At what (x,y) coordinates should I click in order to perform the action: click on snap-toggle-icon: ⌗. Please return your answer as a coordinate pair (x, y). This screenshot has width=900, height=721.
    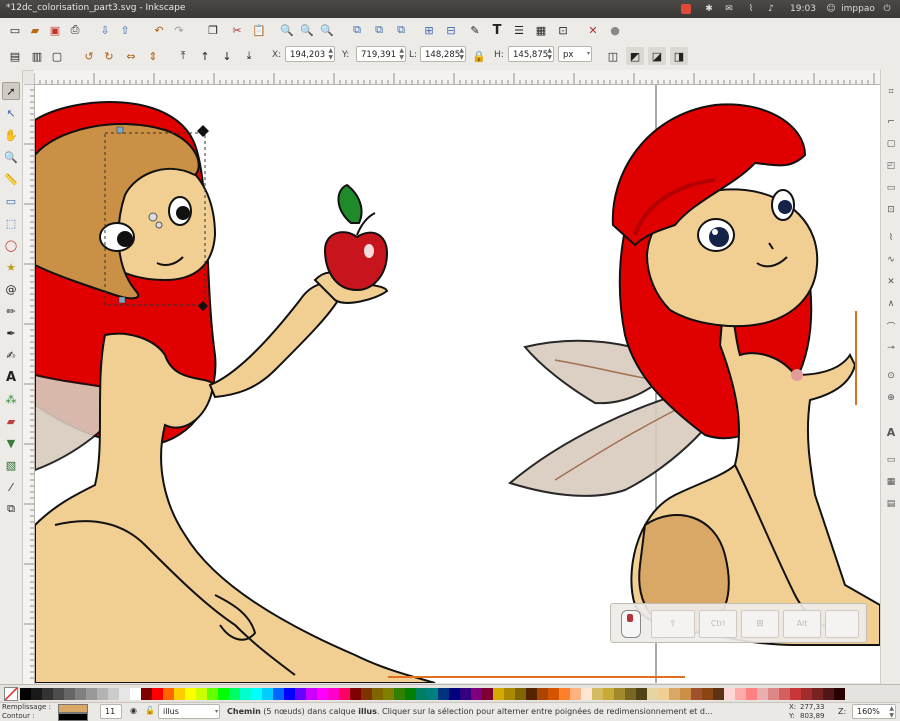
    Looking at the image, I should click on (891, 92).